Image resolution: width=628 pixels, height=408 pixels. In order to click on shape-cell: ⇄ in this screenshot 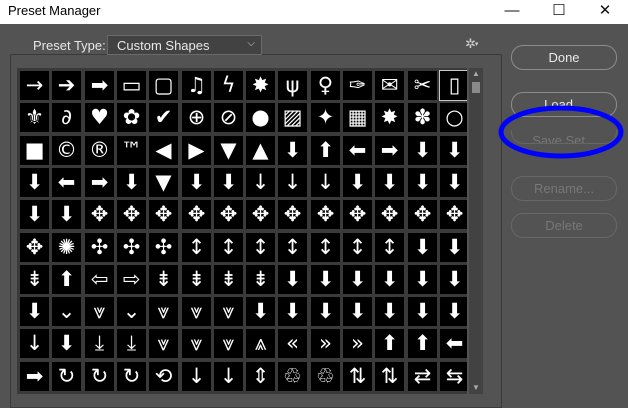, I will do `click(422, 376)`.